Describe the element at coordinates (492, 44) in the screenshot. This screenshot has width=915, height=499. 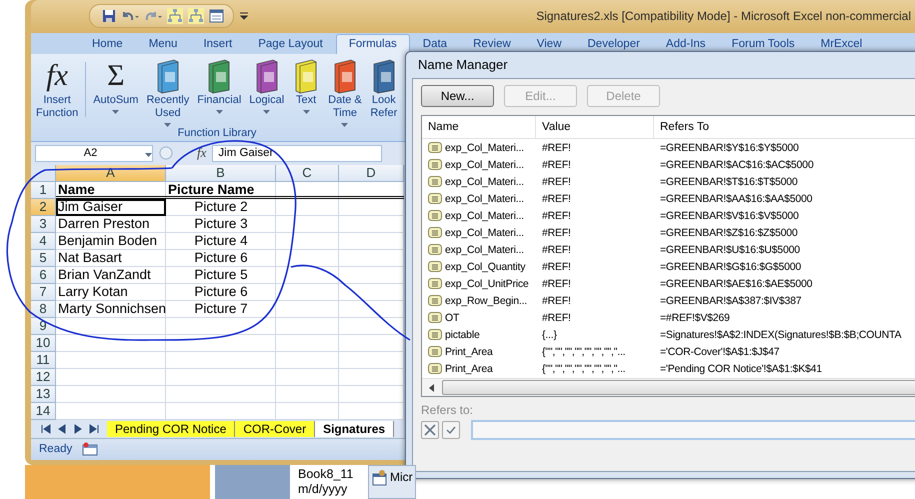
I see `ribbon-tab: Review` at that location.